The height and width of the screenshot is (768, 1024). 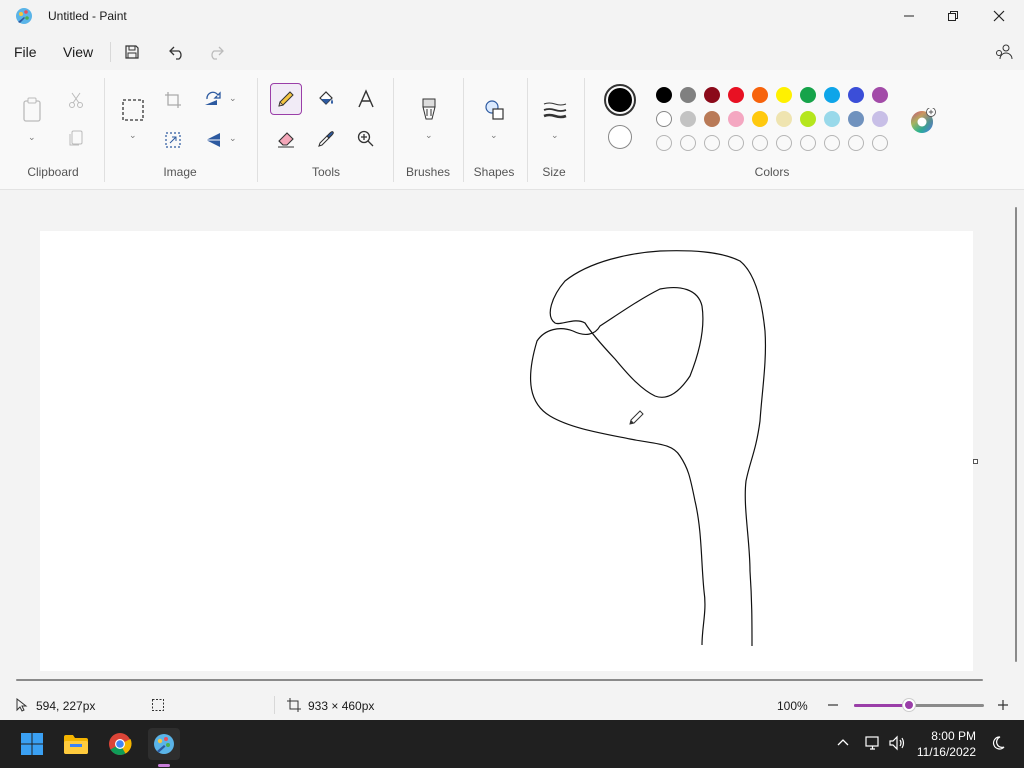 What do you see at coordinates (494, 110) in the screenshot?
I see `shapes-button` at bounding box center [494, 110].